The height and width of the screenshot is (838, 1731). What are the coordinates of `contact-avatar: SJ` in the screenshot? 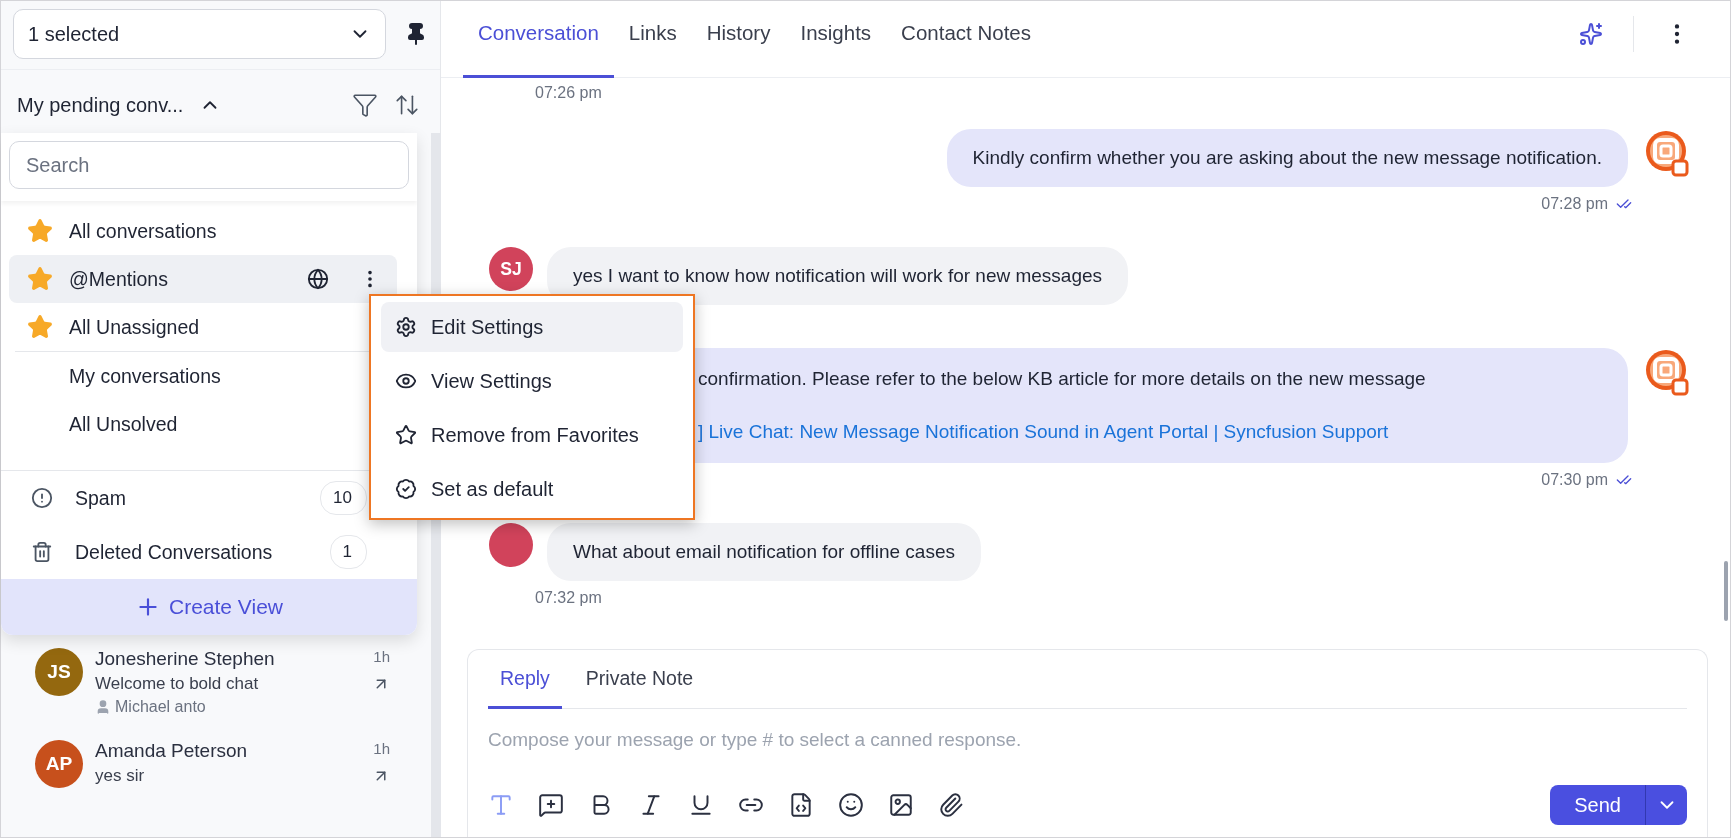 It's located at (511, 269).